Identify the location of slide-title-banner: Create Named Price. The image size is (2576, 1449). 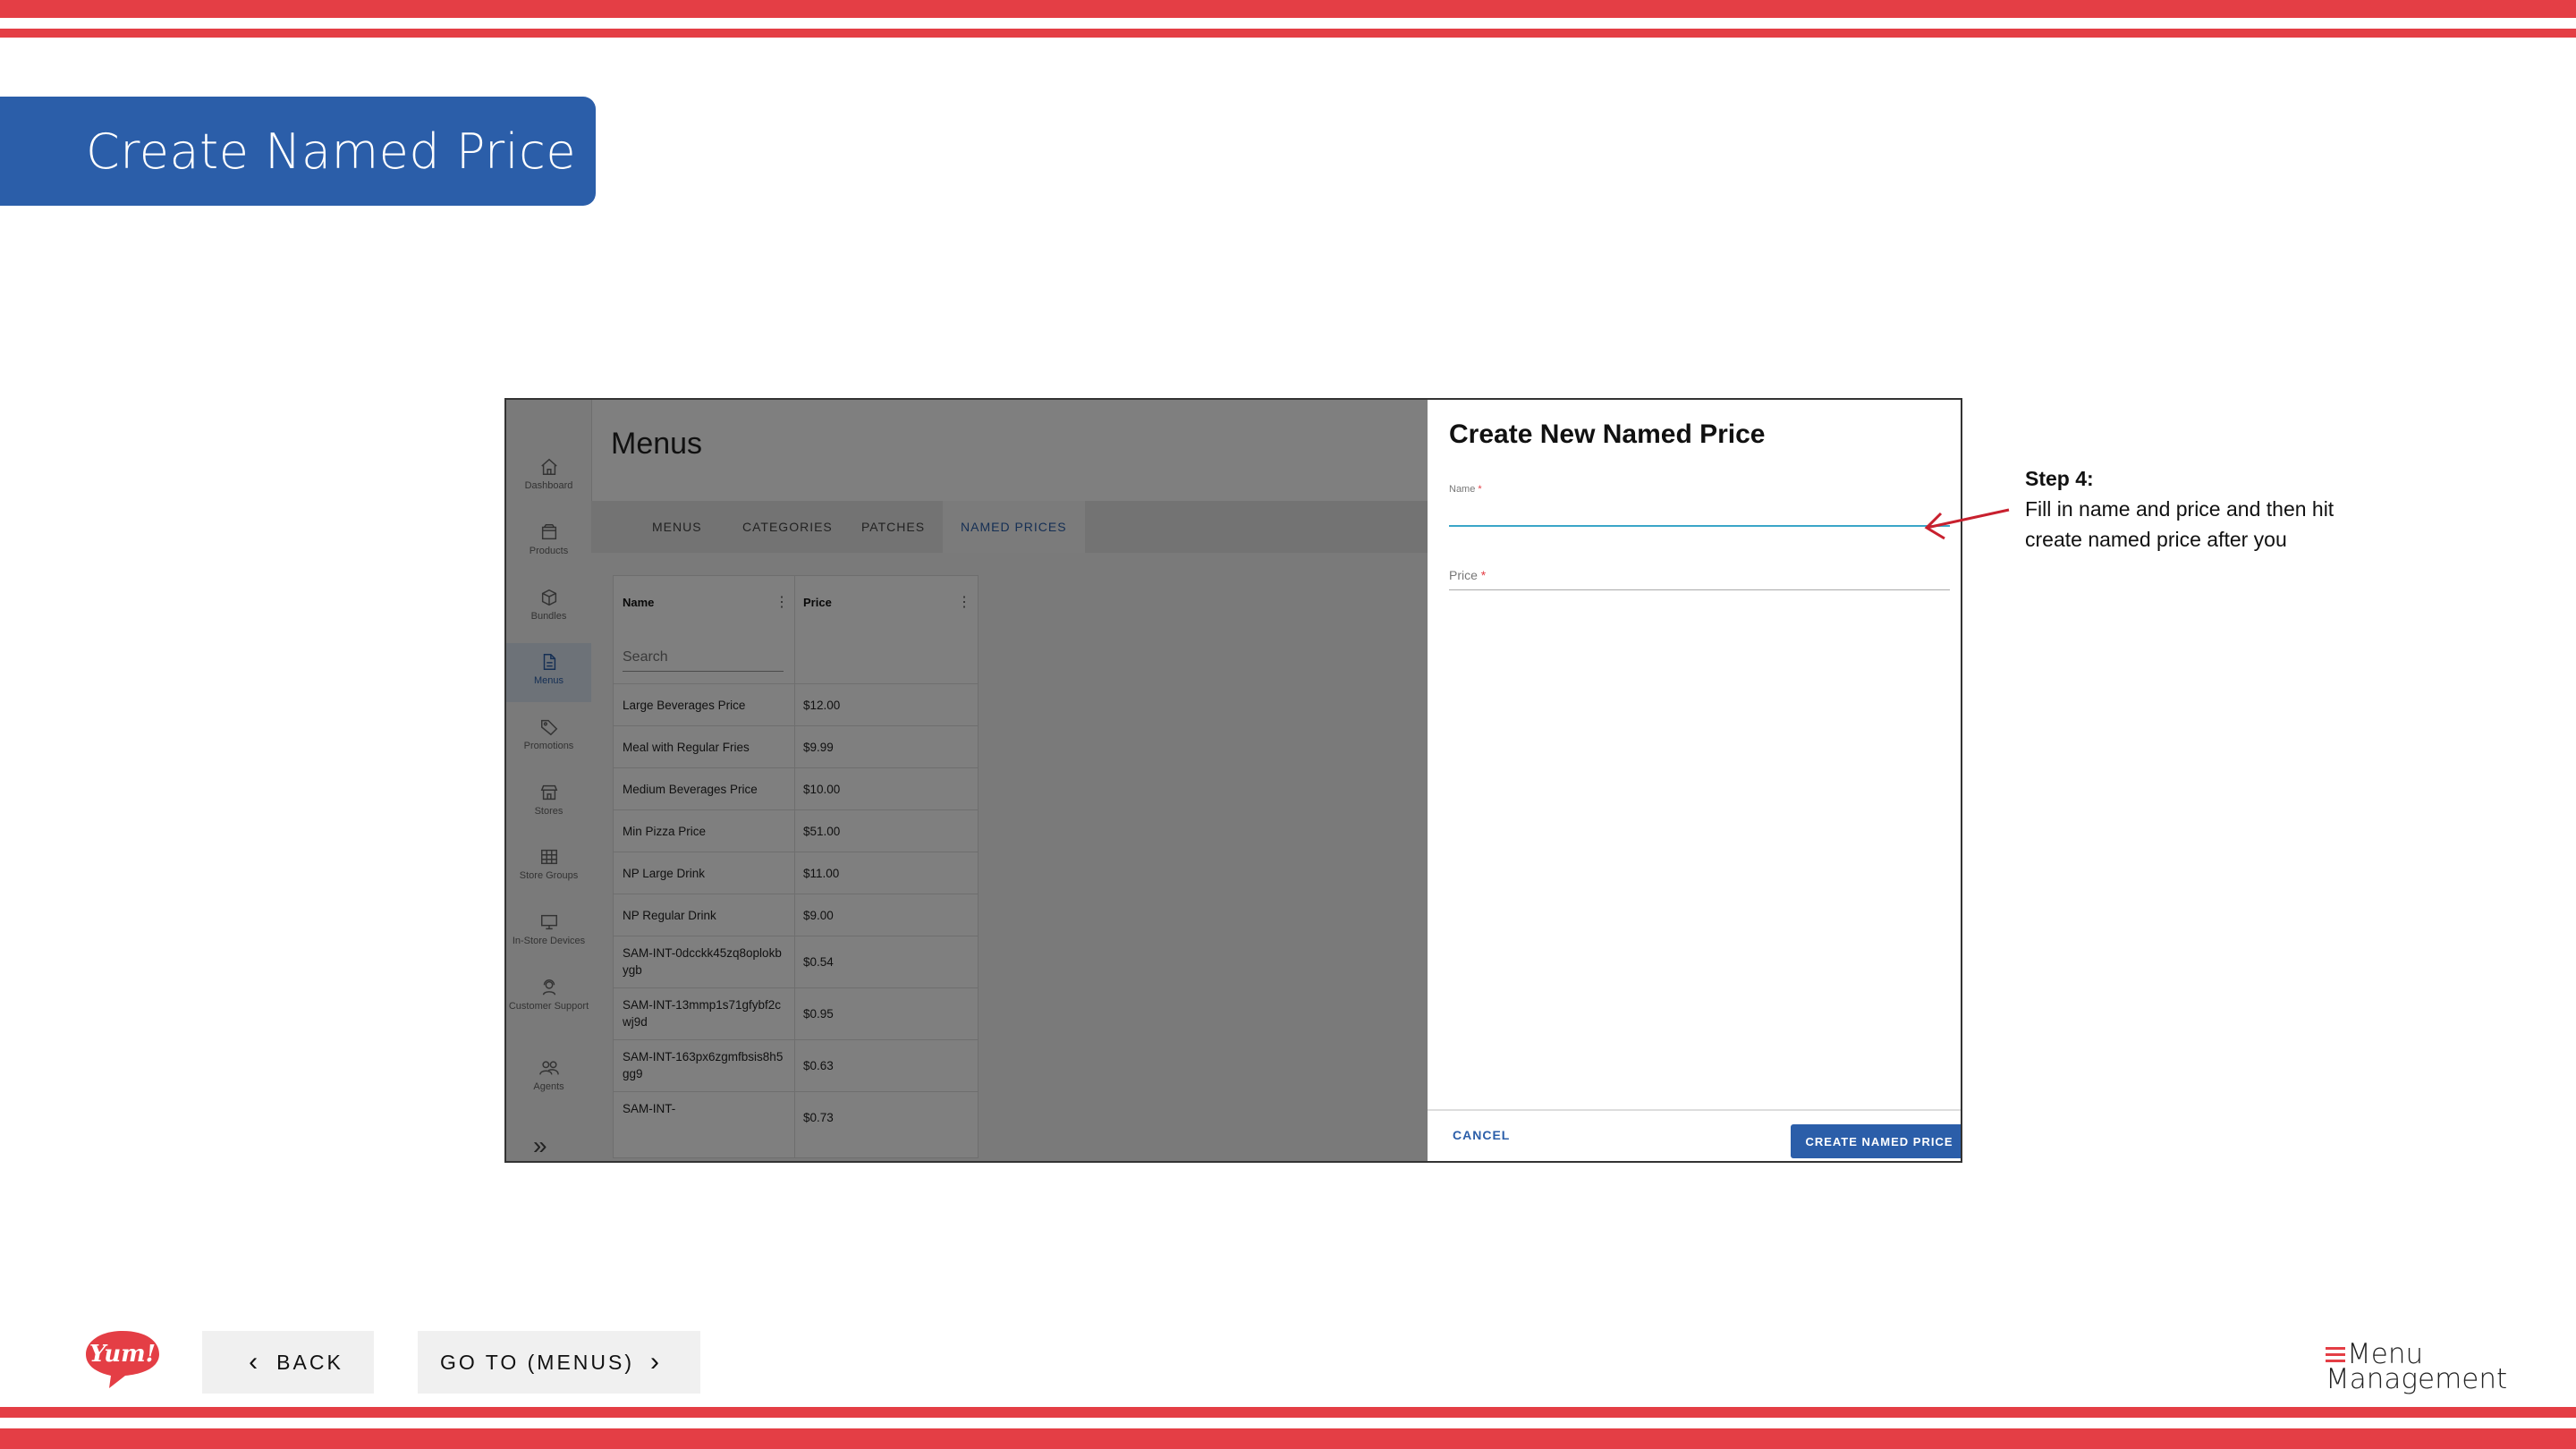
(298, 151).